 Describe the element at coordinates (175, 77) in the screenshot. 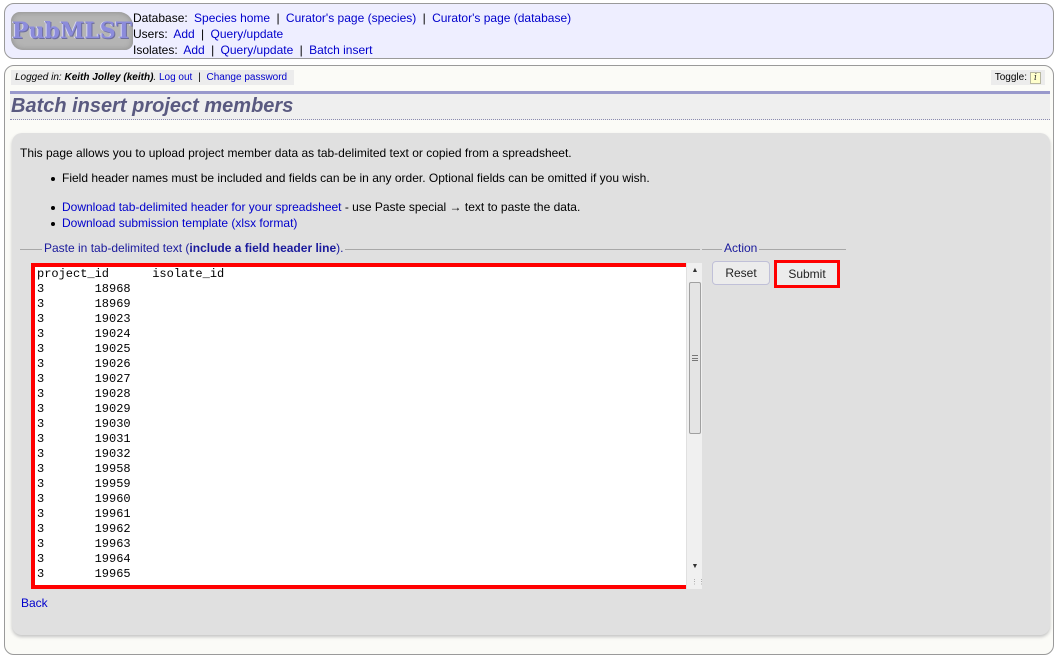

I see `logout-link: Log out` at that location.